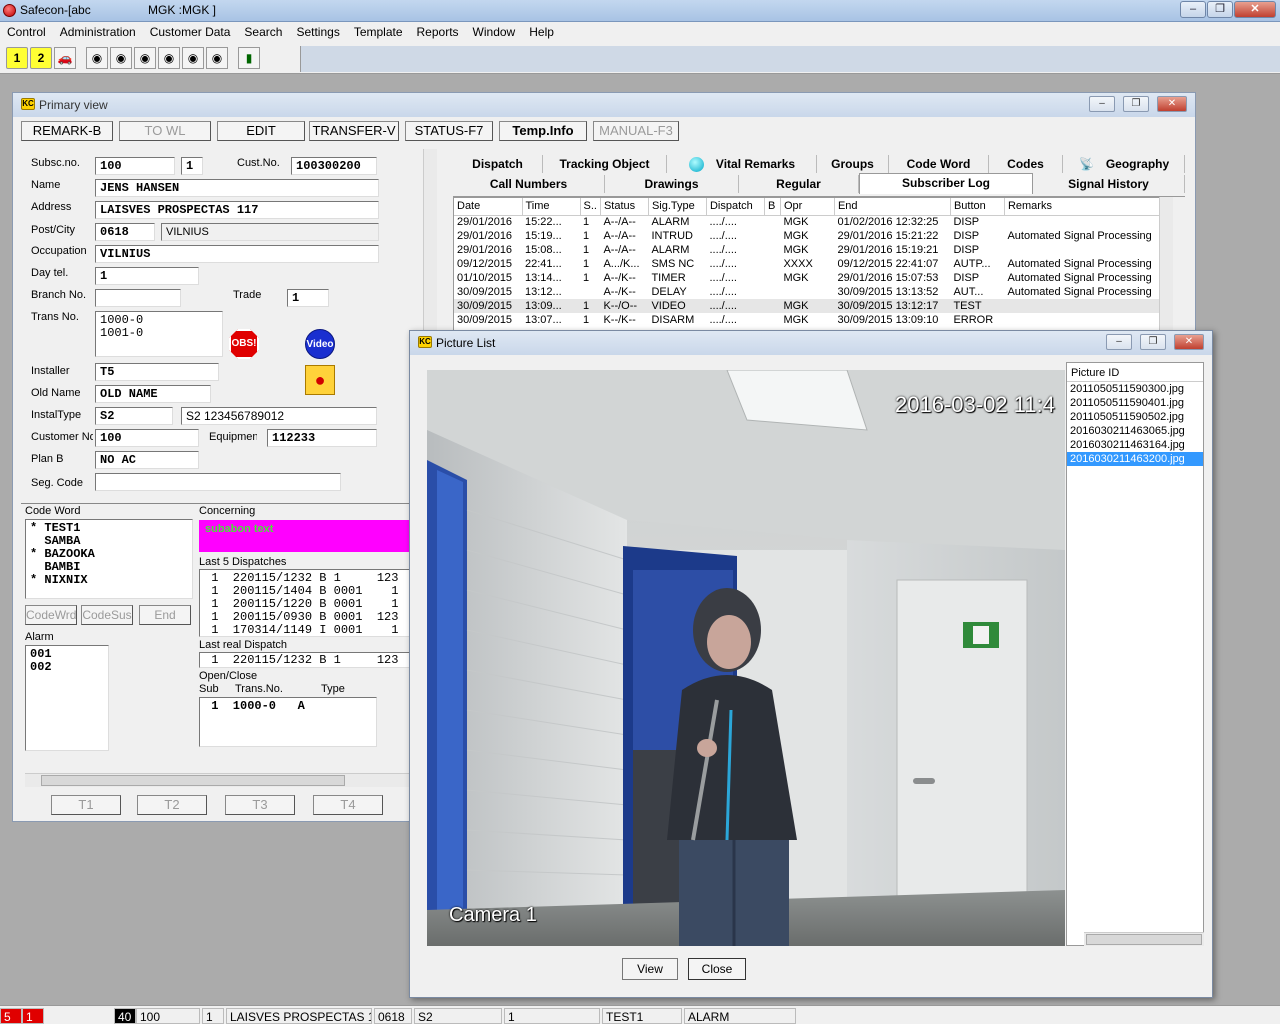  What do you see at coordinates (165, 615) in the screenshot?
I see `end-button: End` at bounding box center [165, 615].